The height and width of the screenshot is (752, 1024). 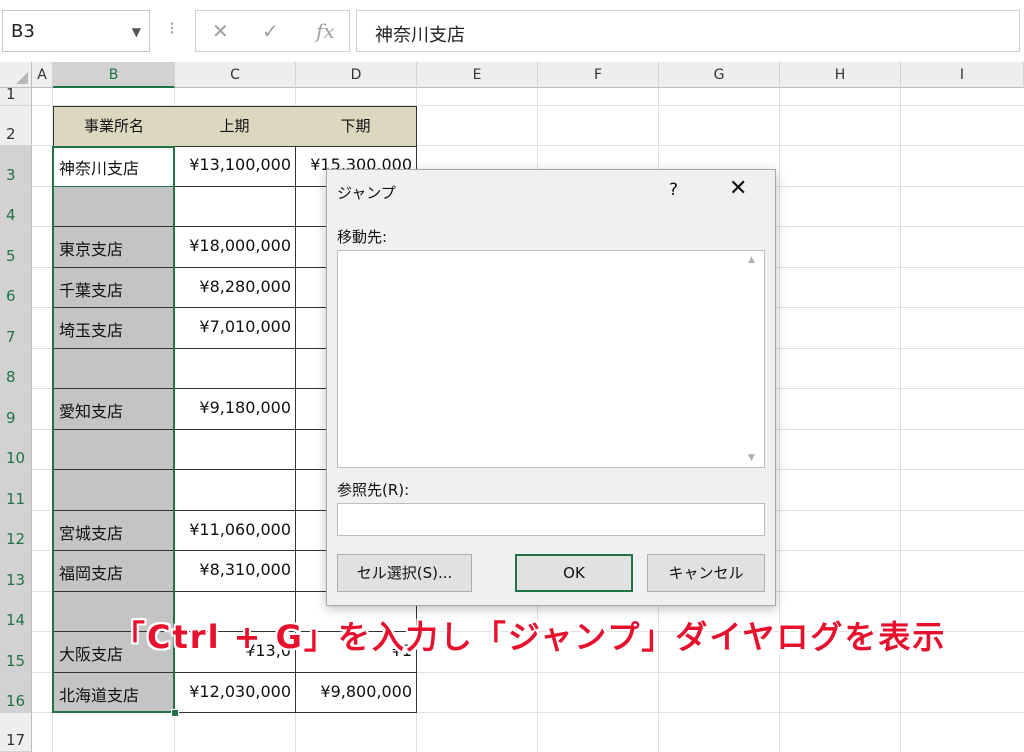 I want to click on goto-label: 移動先:, so click(x=362, y=237).